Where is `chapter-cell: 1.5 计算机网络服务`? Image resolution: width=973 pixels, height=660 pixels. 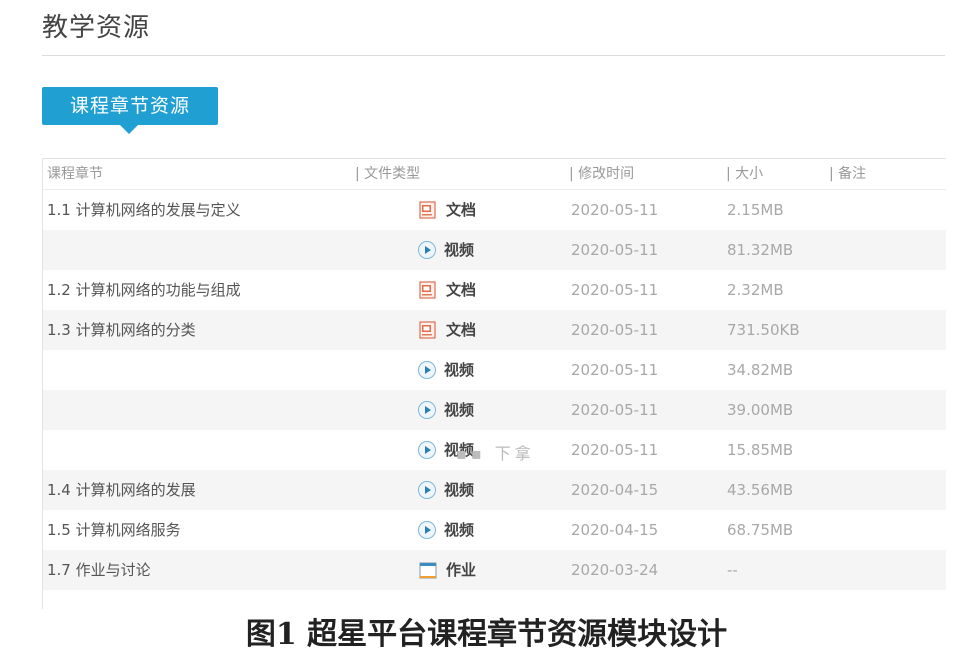 chapter-cell: 1.5 计算机网络服务 is located at coordinates (114, 530).